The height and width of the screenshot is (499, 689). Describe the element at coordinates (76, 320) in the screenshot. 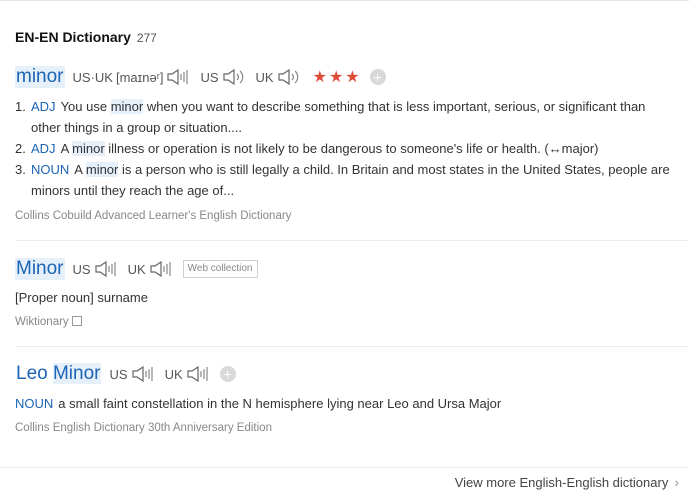

I see `copy-icon` at that location.